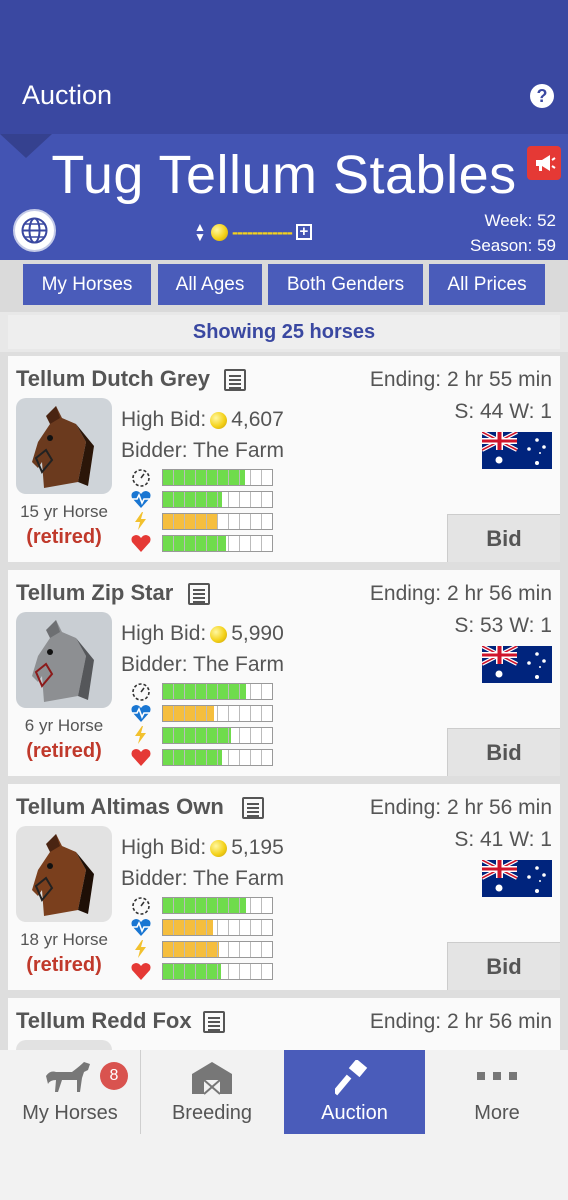 This screenshot has width=568, height=1200. I want to click on coin-icon, so click(219, 848).